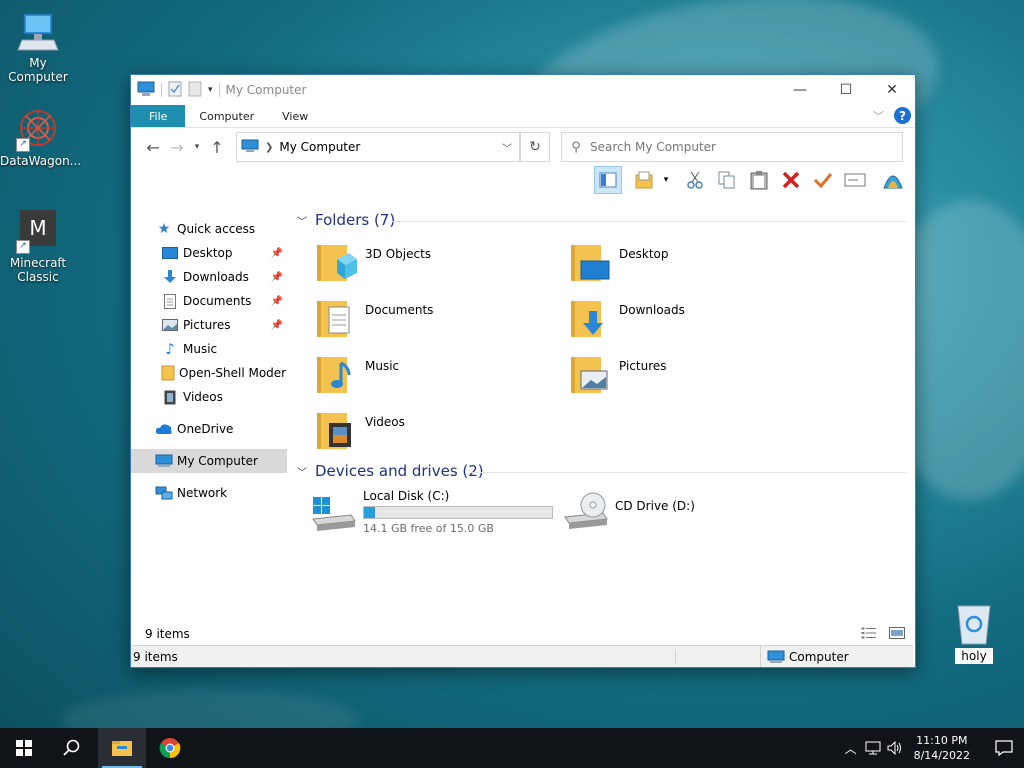 The width and height of the screenshot is (1024, 768). Describe the element at coordinates (387, 147) in the screenshot. I see `breadcrumb: My Computer` at that location.